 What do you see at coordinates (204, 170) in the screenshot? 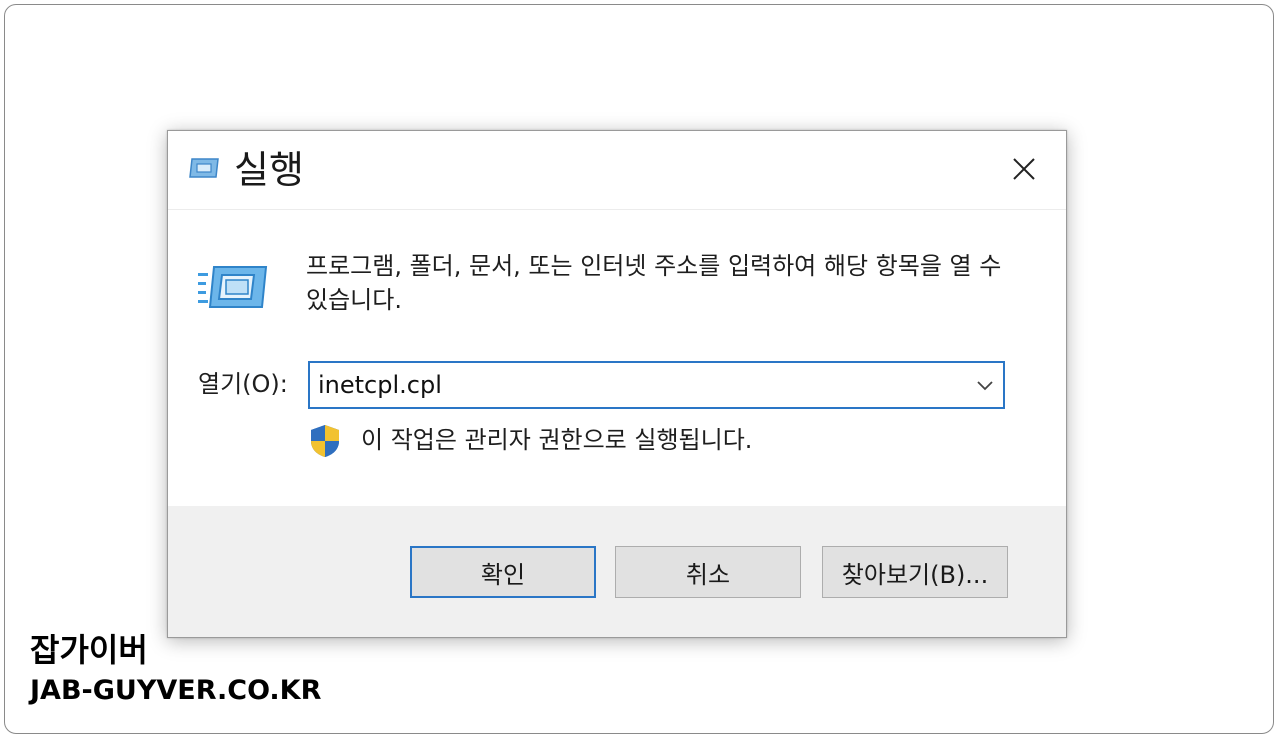
I see `run-icon` at bounding box center [204, 170].